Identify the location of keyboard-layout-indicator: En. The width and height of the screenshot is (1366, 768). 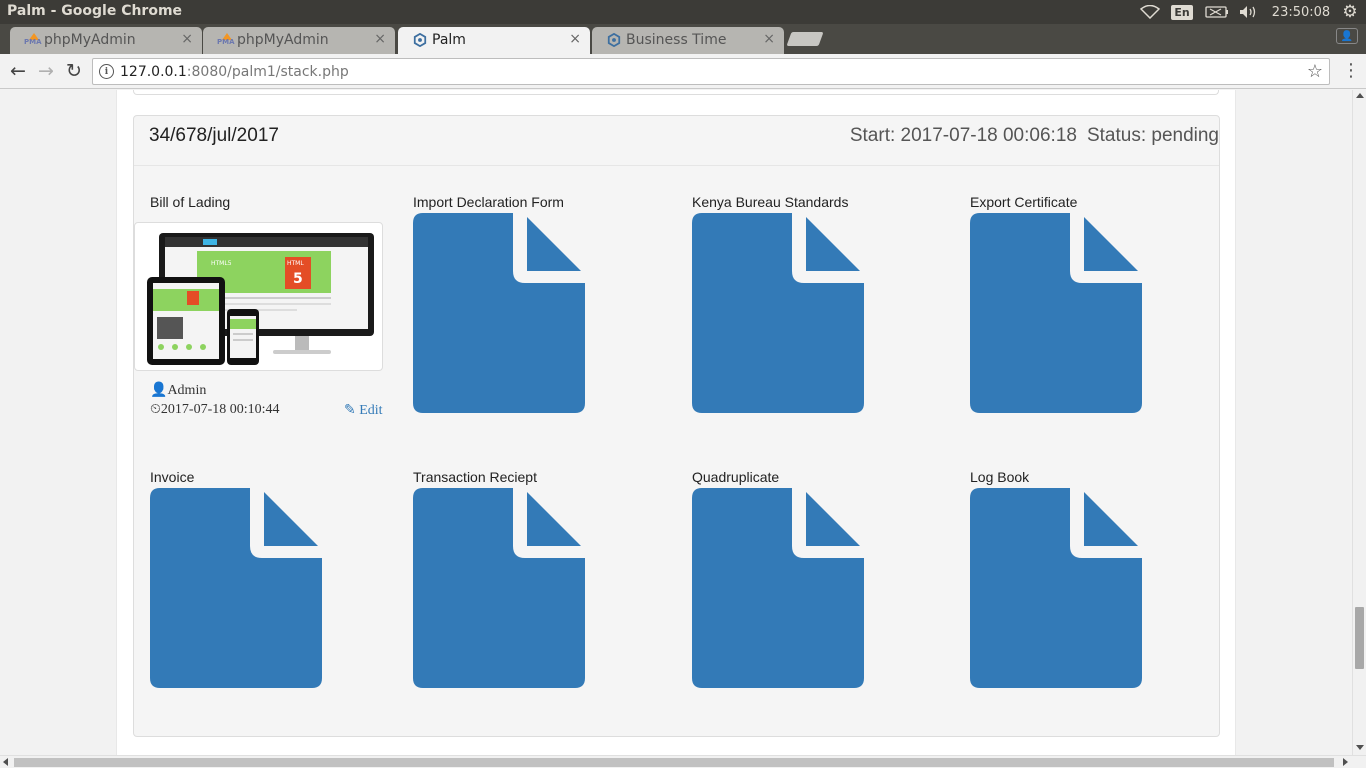
(1182, 12).